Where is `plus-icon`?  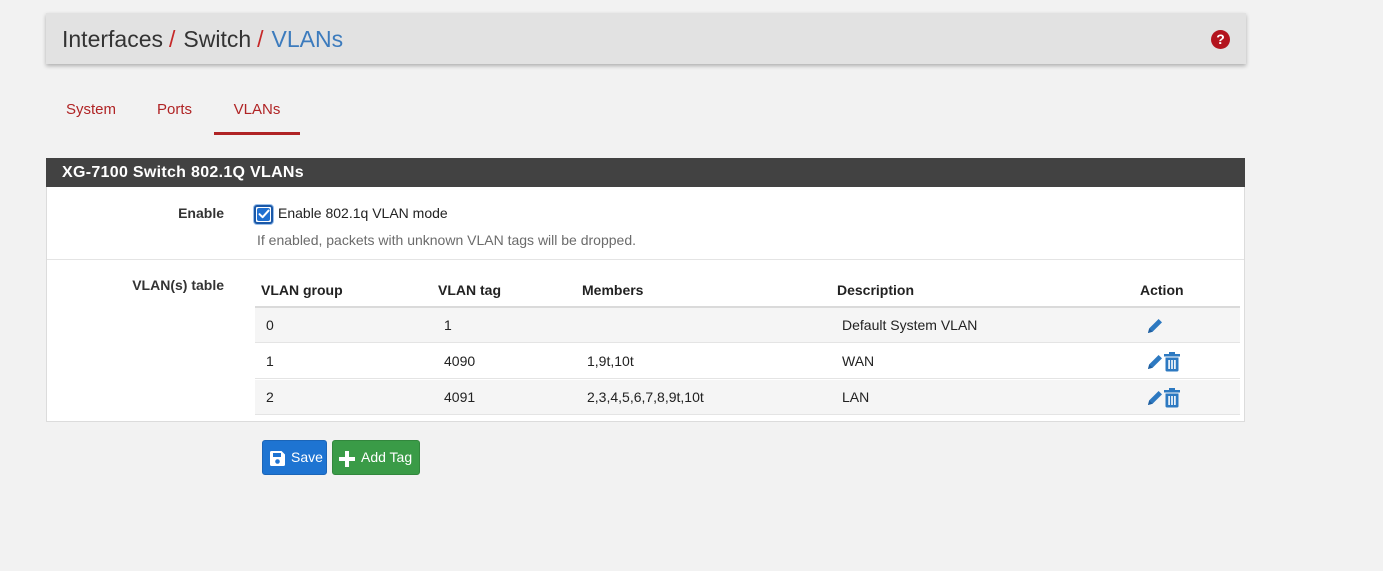 plus-icon is located at coordinates (347, 459).